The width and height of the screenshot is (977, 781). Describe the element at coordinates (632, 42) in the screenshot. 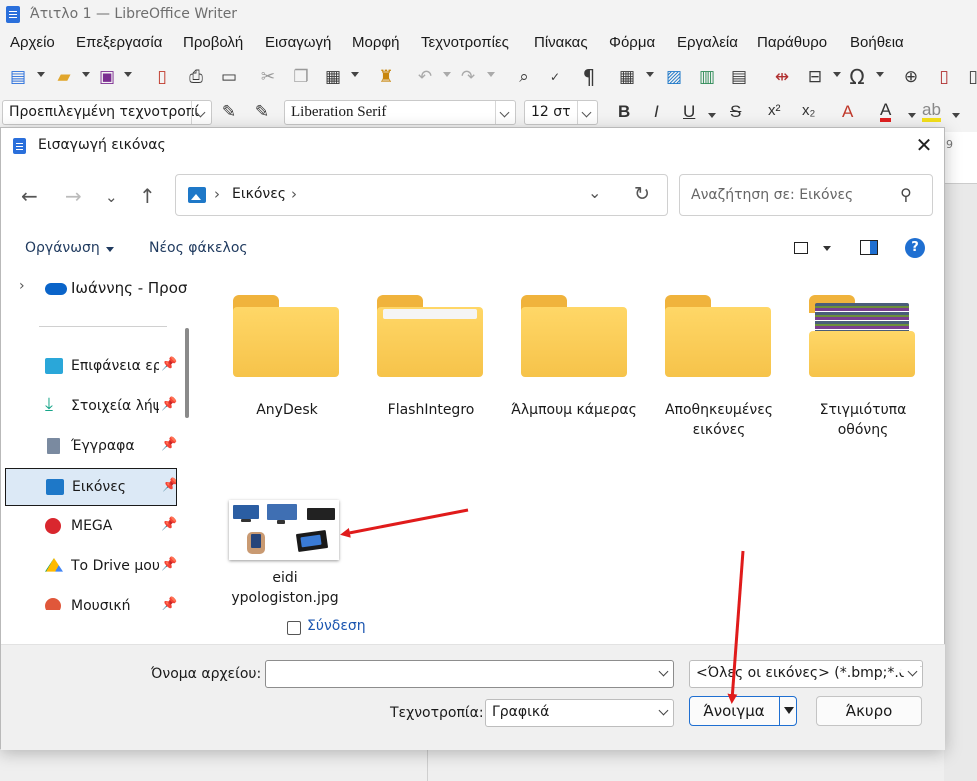

I see `menu-form: Φόρμα` at that location.